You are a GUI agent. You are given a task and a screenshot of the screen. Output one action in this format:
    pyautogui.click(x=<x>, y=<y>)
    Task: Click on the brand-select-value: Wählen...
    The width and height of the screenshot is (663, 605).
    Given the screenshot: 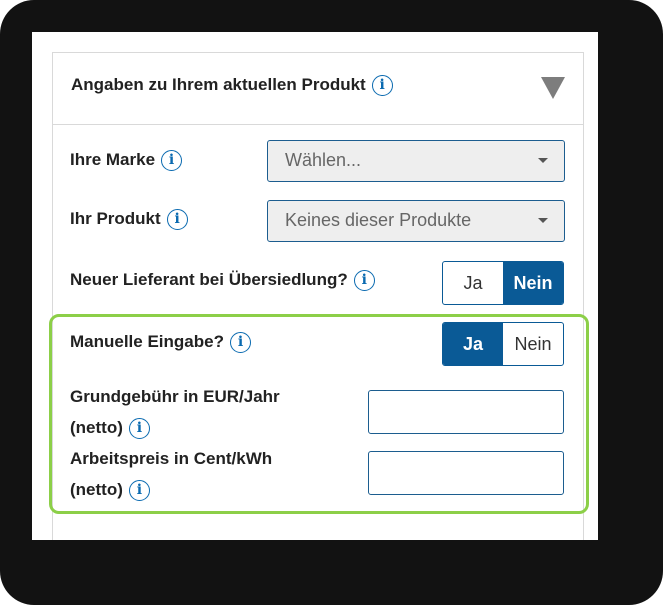 What is the action you would take?
    pyautogui.click(x=323, y=160)
    